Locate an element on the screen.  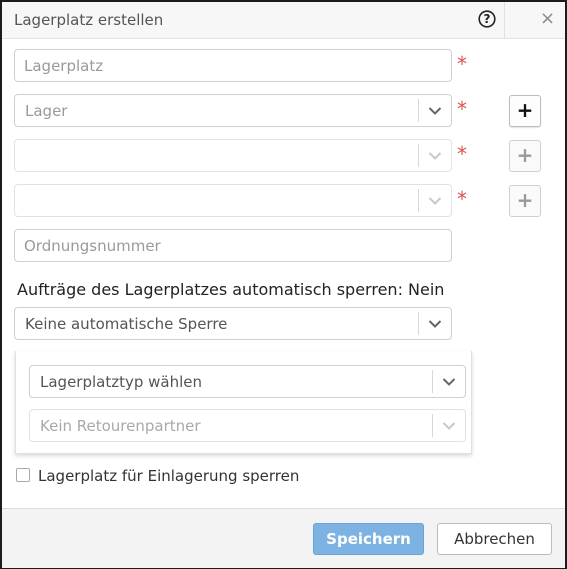
dialog-titlebar: Lagerplatz erstellen ? × is located at coordinates (283, 20).